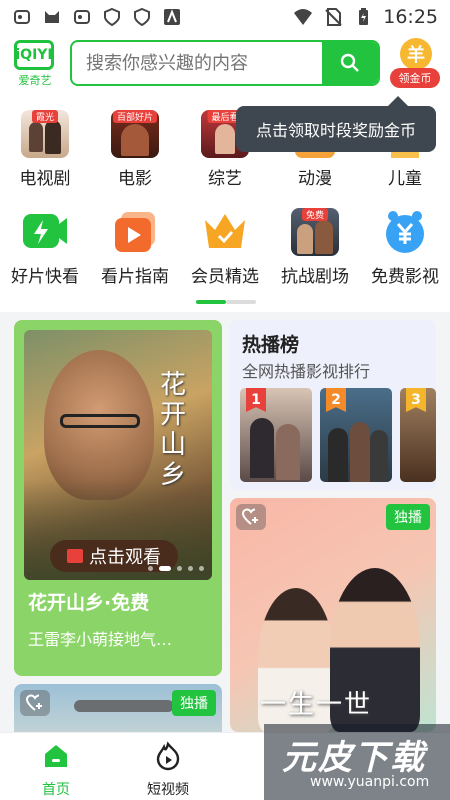 The height and width of the screenshot is (800, 450). What do you see at coordinates (333, 17) in the screenshot?
I see `no-sim-icon` at bounding box center [333, 17].